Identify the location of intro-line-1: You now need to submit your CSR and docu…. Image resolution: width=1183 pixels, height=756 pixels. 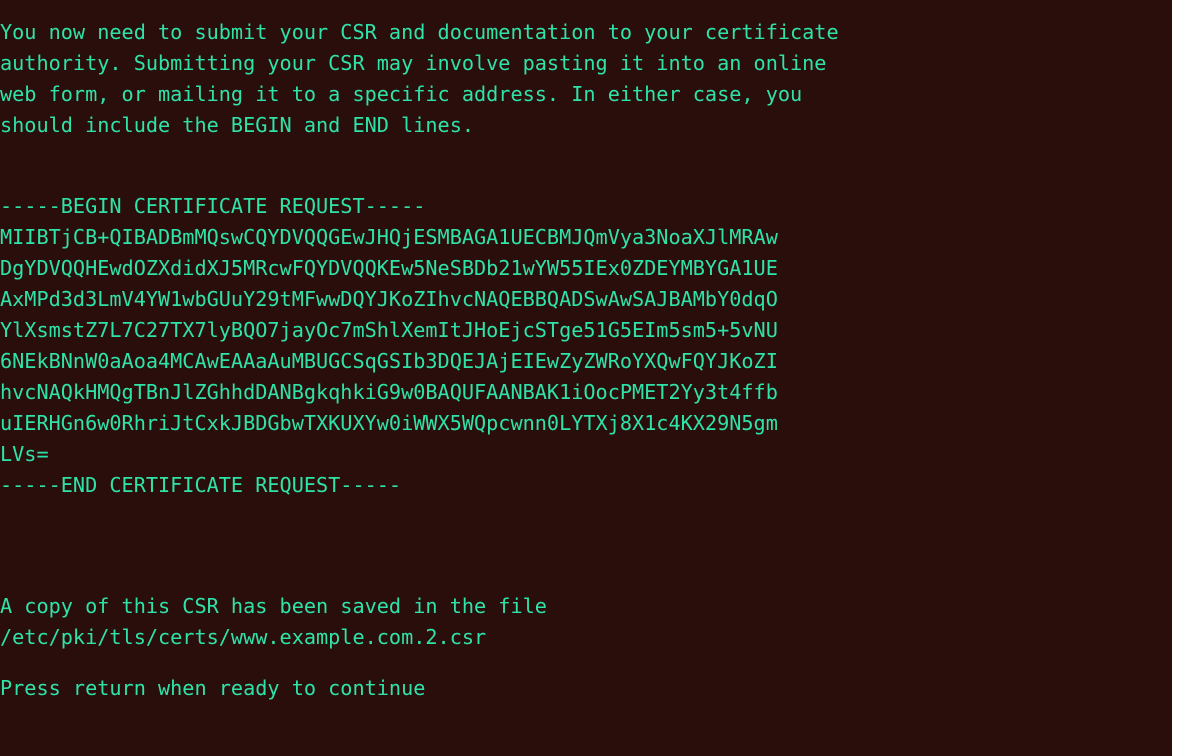
(419, 32).